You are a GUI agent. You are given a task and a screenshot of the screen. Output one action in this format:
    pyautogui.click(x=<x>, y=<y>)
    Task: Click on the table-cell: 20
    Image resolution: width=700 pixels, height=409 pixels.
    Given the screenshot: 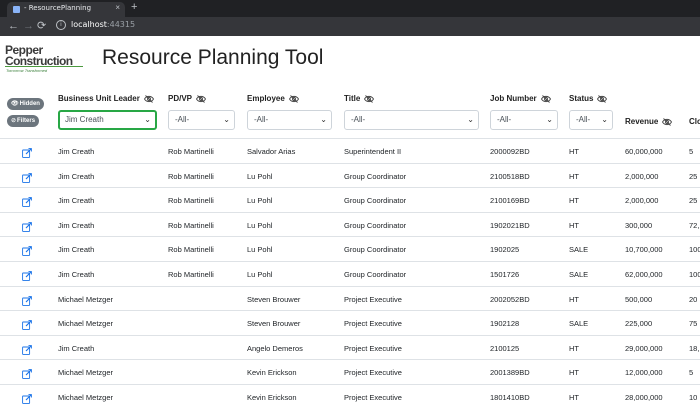 What is the action you would take?
    pyautogui.click(x=693, y=299)
    